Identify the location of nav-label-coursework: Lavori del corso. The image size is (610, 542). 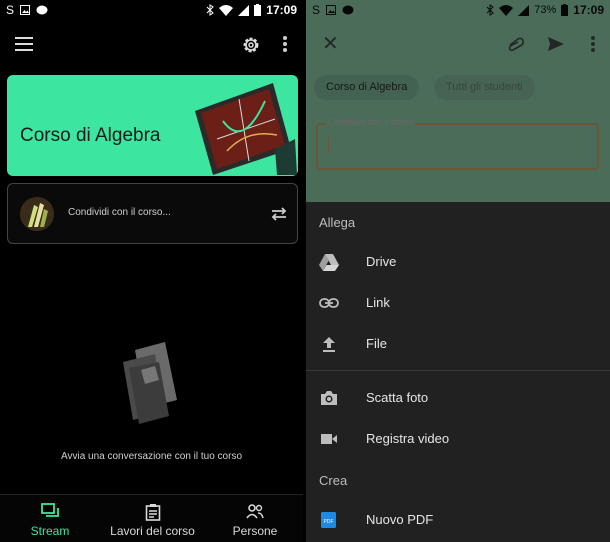
(152, 531).